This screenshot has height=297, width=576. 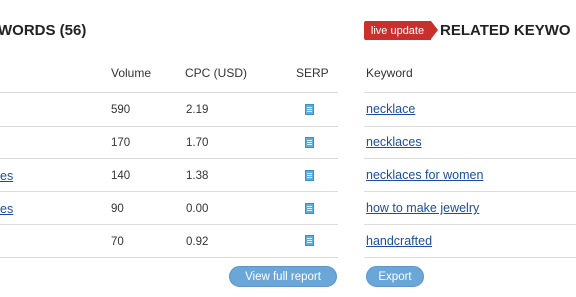 What do you see at coordinates (121, 143) in the screenshot?
I see `volume-cell: 170` at bounding box center [121, 143].